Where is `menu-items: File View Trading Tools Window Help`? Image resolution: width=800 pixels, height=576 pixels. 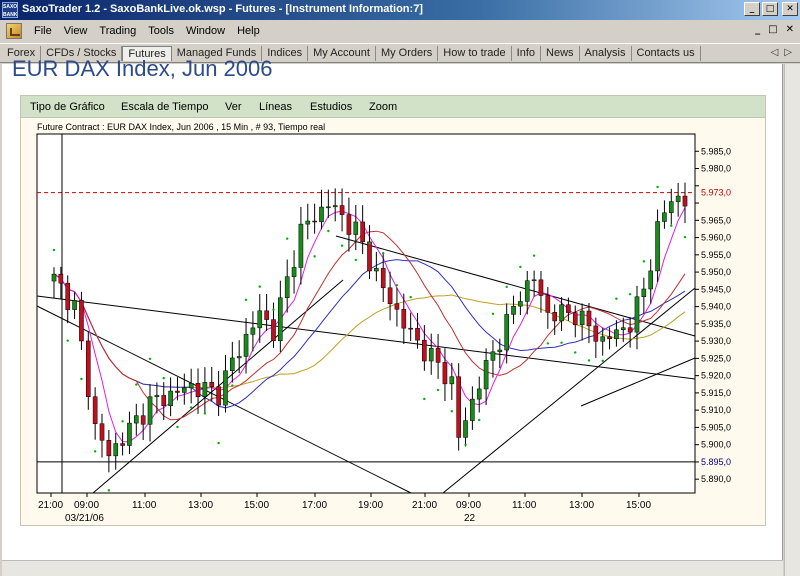
menu-items: File View Trading Tools Window Help is located at coordinates (147, 31).